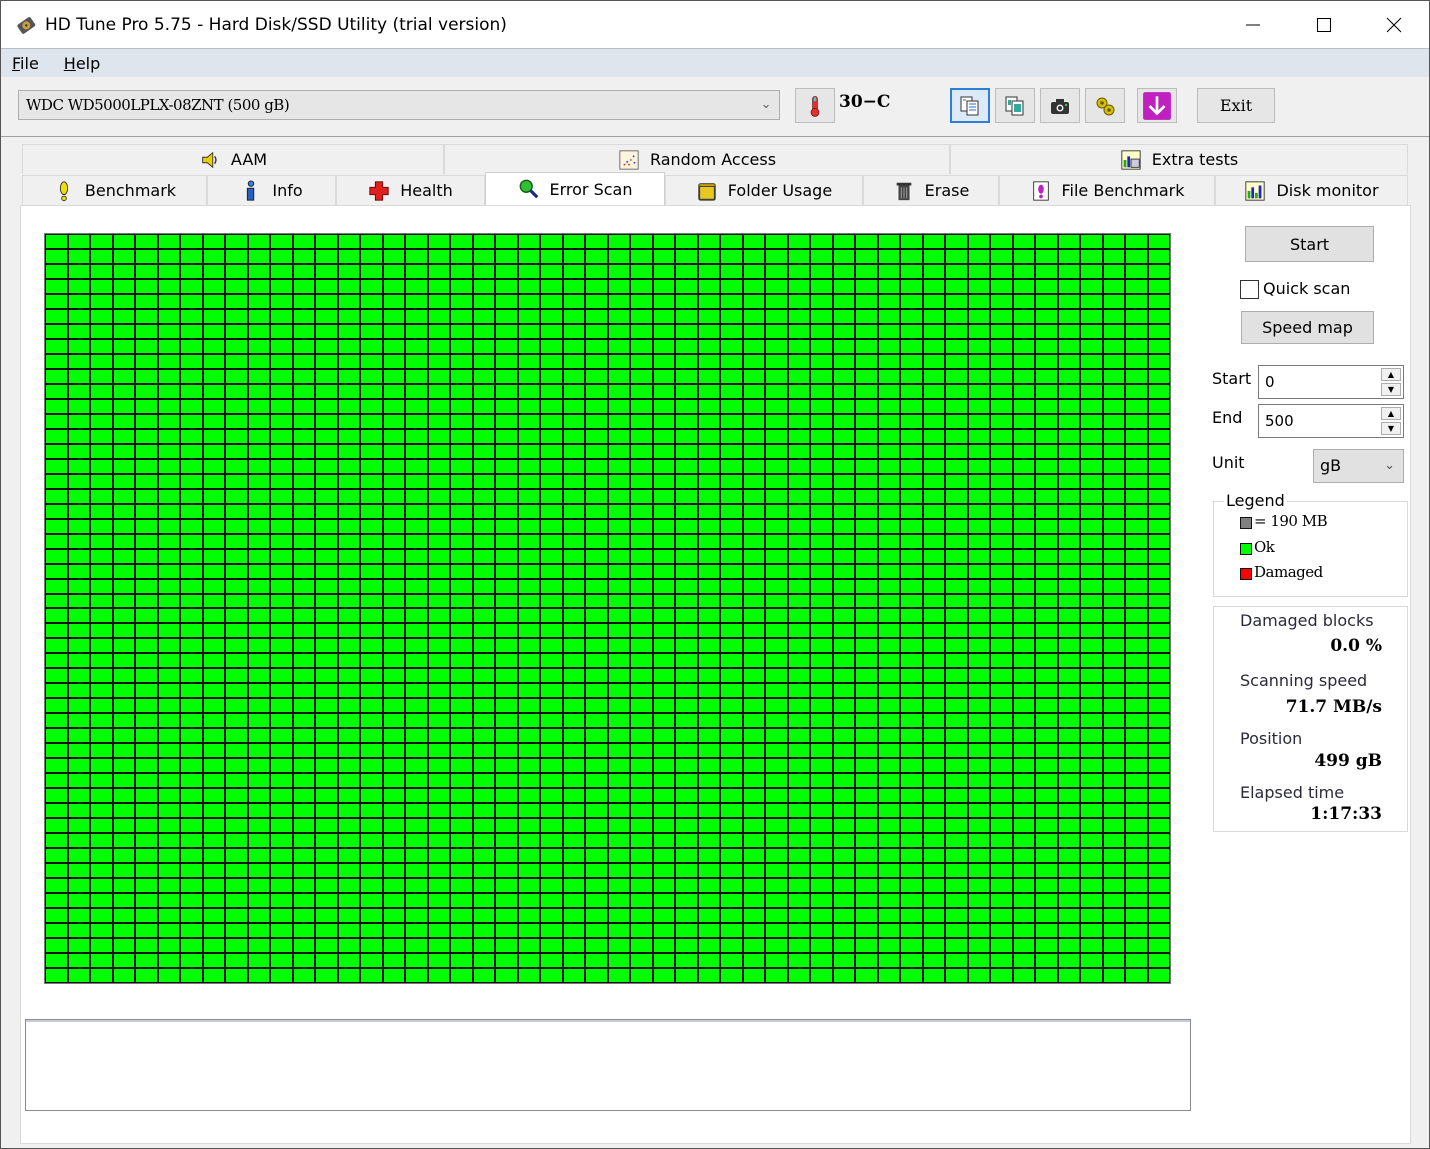 The height and width of the screenshot is (1149, 1430). What do you see at coordinates (399, 105) in the screenshot?
I see `drive-select: WDC WD5000LPLX-08ZNT (500 gB) ⌄` at bounding box center [399, 105].